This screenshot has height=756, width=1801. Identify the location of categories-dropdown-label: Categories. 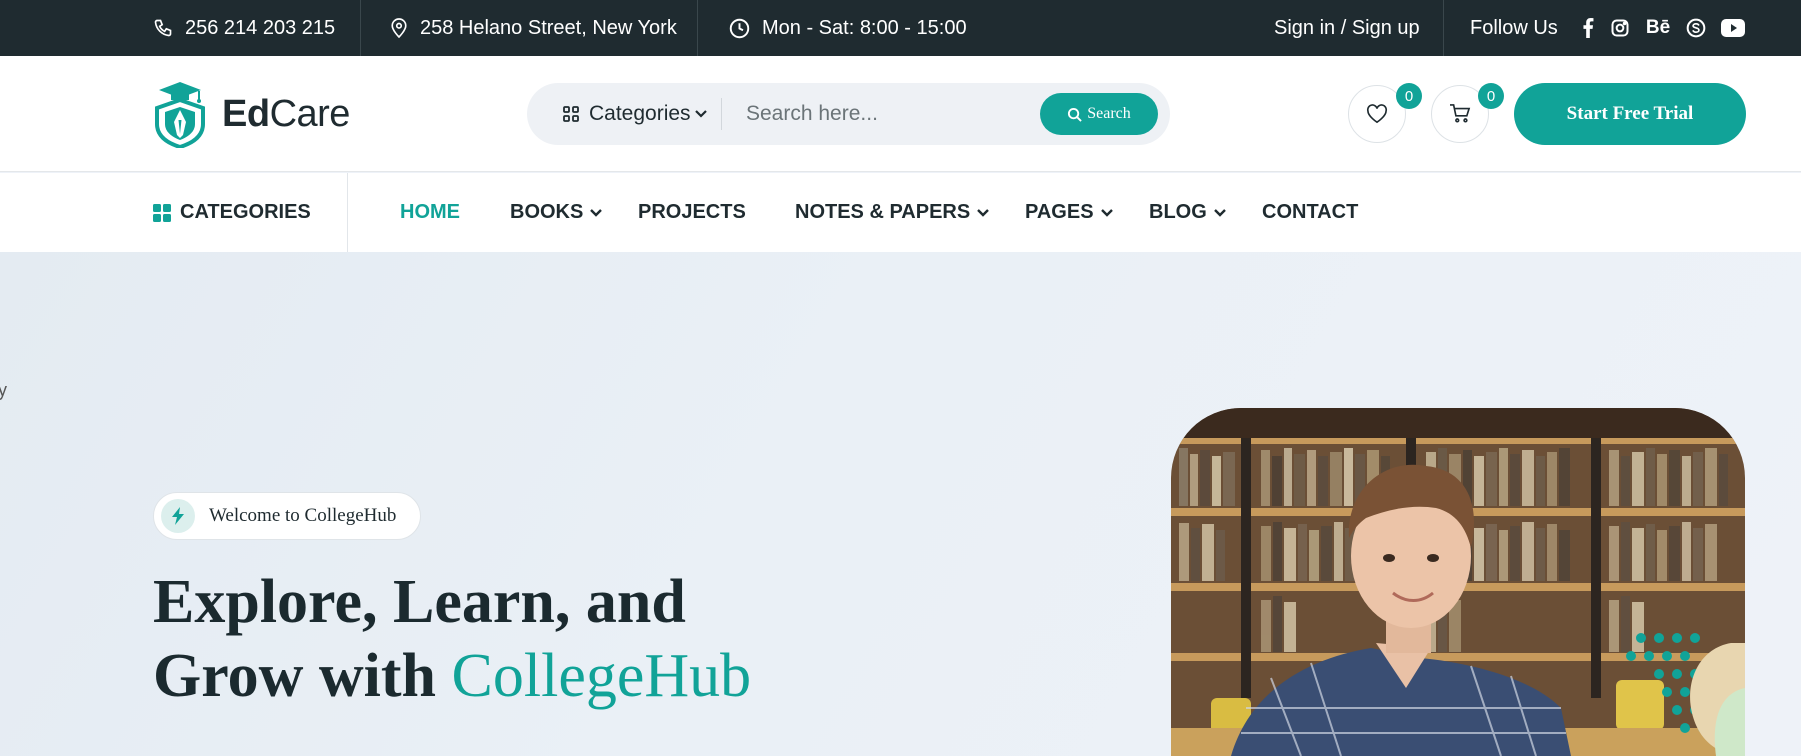
(640, 113).